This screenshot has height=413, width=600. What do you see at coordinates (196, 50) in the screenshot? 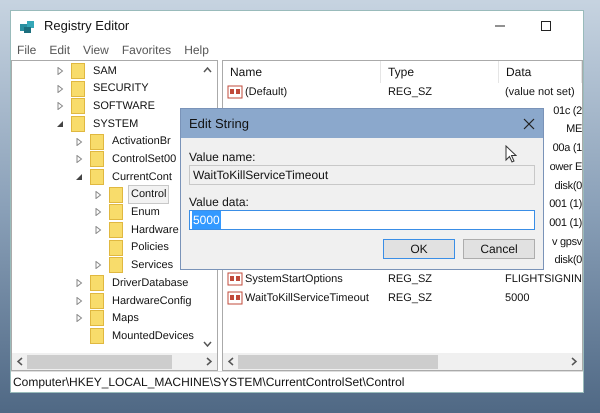
I see `menu-item: Help` at bounding box center [196, 50].